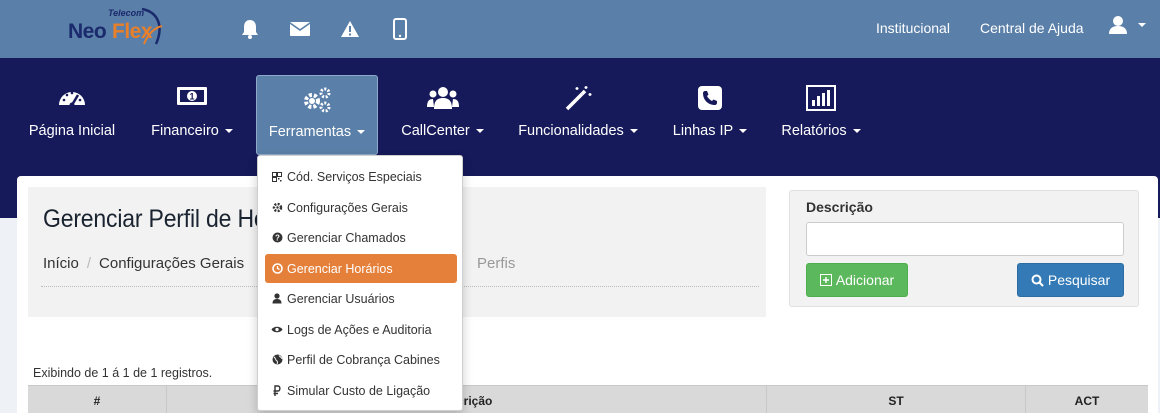  What do you see at coordinates (277, 176) in the screenshot?
I see `qrcode-icon` at bounding box center [277, 176].